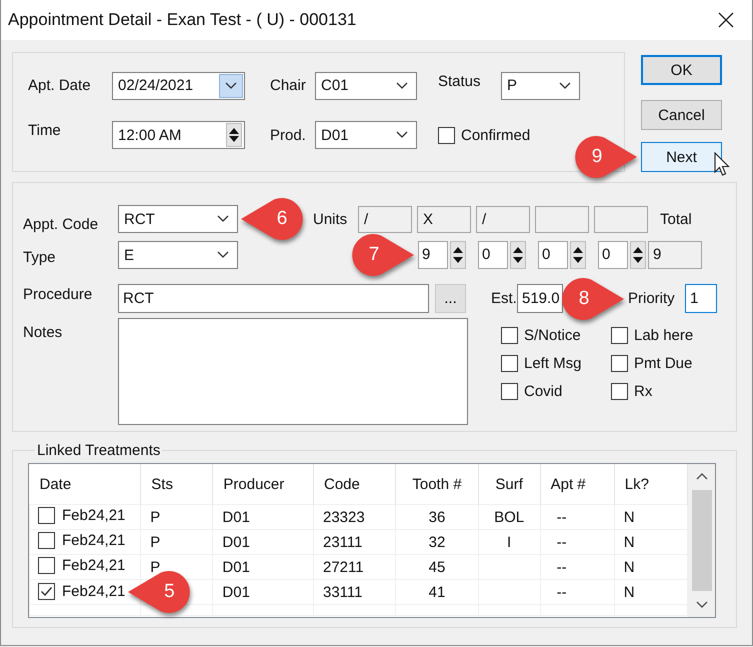 The height and width of the screenshot is (647, 753). I want to click on time-field: 12:00 AM, so click(178, 135).